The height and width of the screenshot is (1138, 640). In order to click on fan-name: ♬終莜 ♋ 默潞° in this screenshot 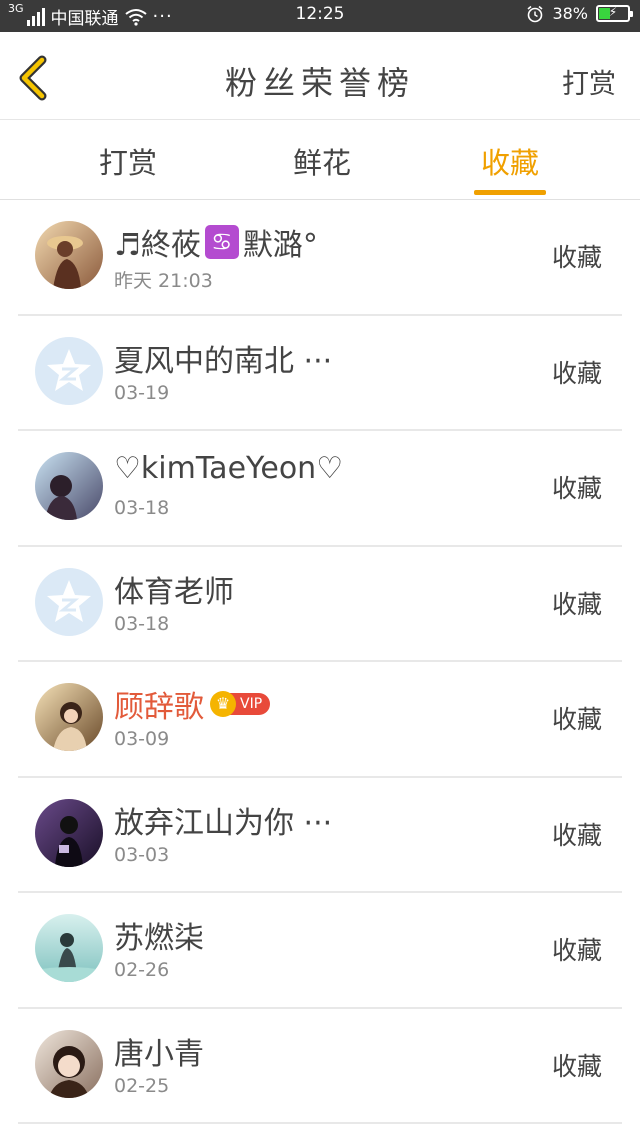, I will do `click(216, 242)`.